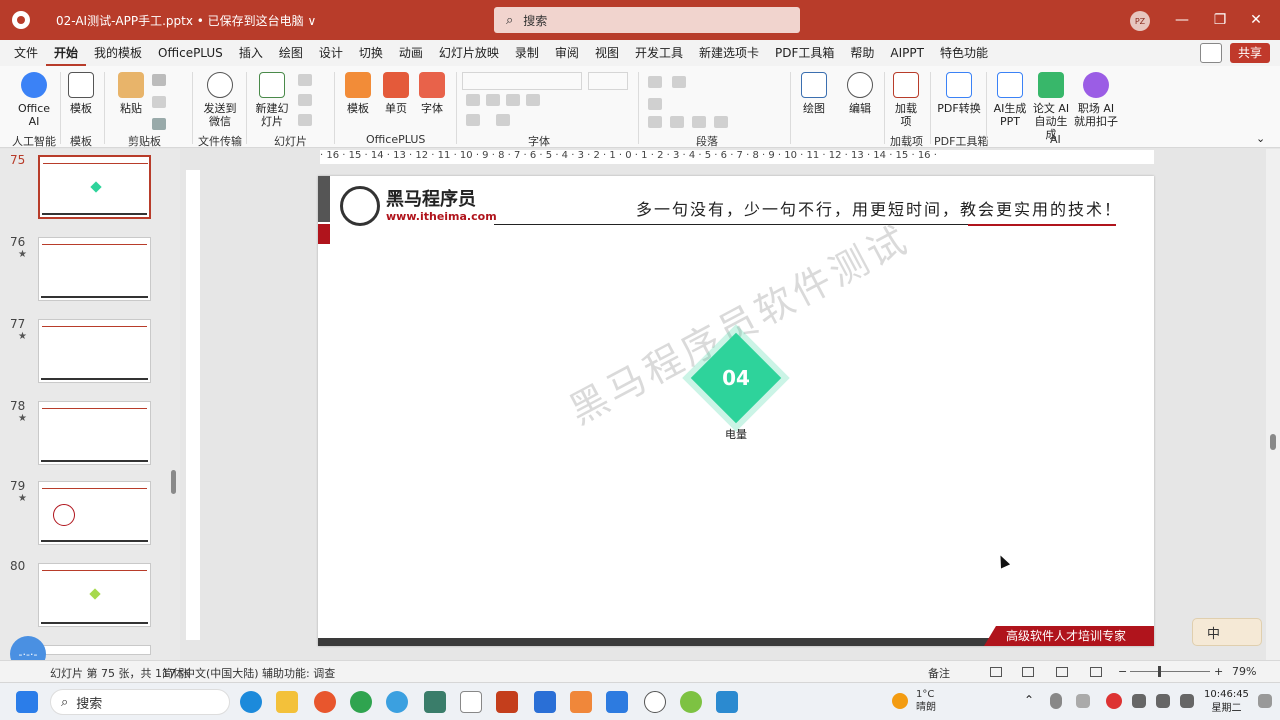 Image resolution: width=1280 pixels, height=720 pixels. What do you see at coordinates (469, 53) in the screenshot?
I see `menu-slideshow: 幻灯片放映` at bounding box center [469, 53].